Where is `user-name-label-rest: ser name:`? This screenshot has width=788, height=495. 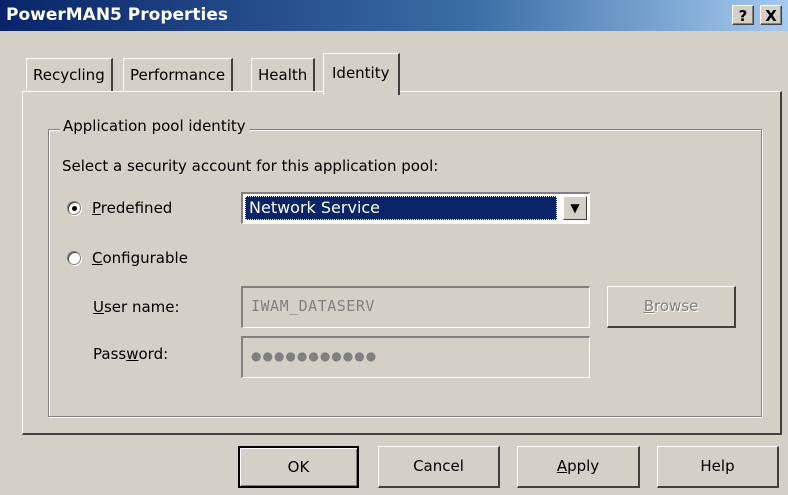
user-name-label-rest: ser name: is located at coordinates (141, 307).